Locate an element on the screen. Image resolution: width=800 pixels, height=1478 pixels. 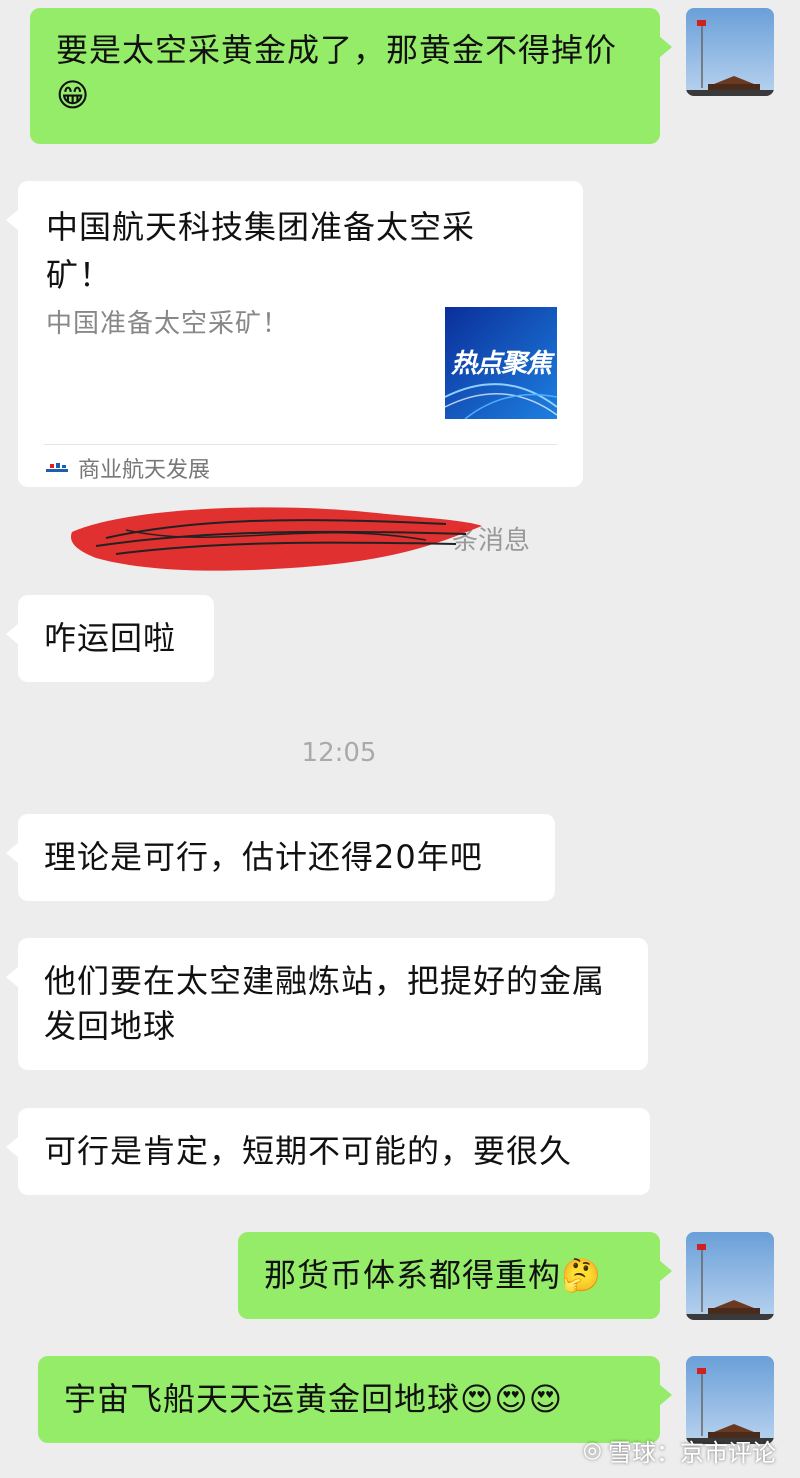
thumbnail-caption: 热点聚焦 is located at coordinates (501, 364).